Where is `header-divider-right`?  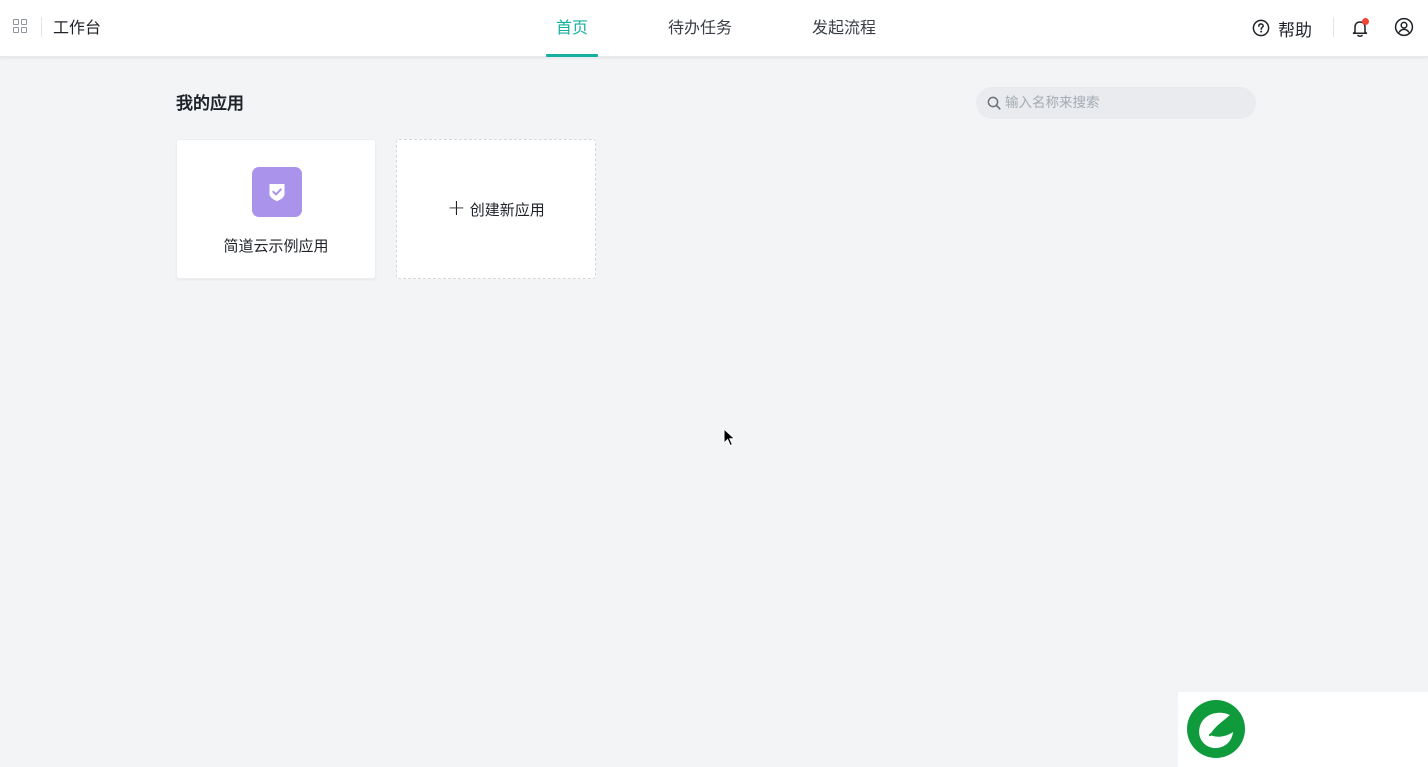
header-divider-right is located at coordinates (1333, 27).